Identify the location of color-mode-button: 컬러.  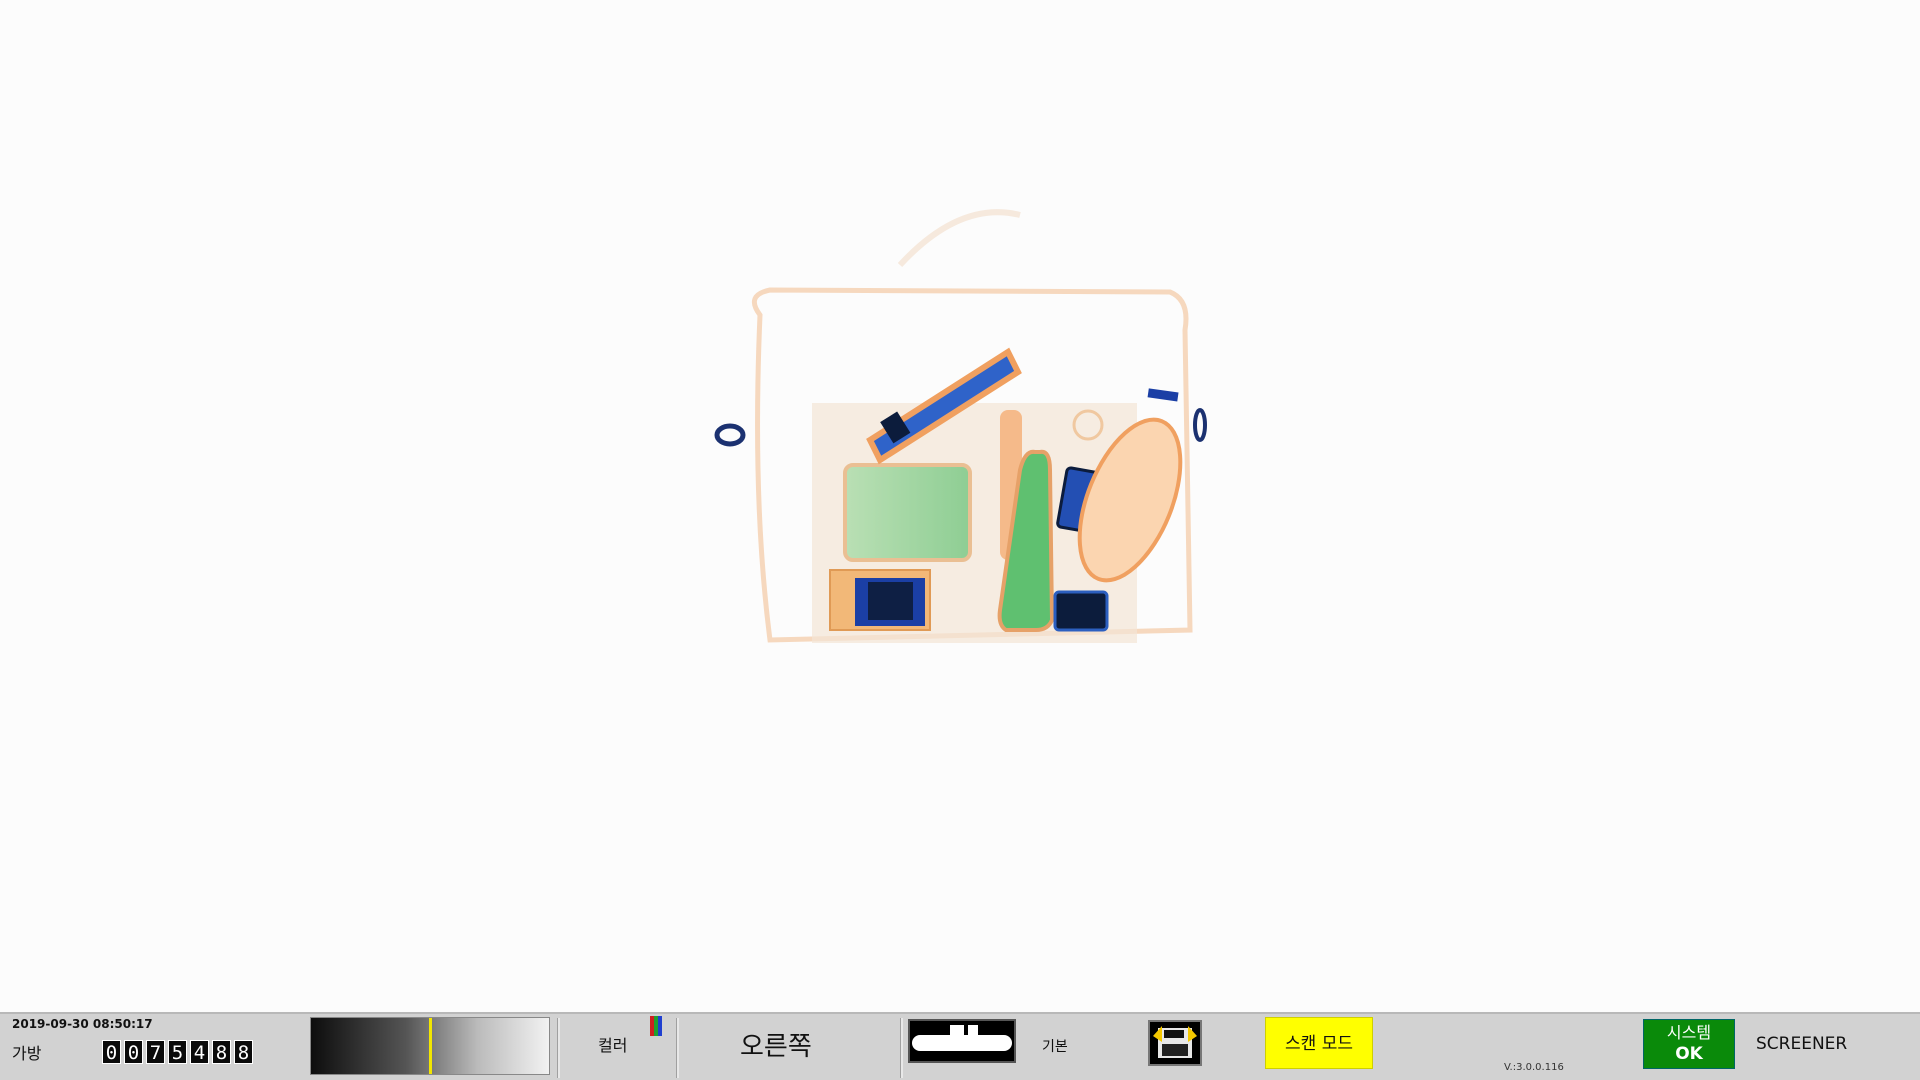
(612, 1044).